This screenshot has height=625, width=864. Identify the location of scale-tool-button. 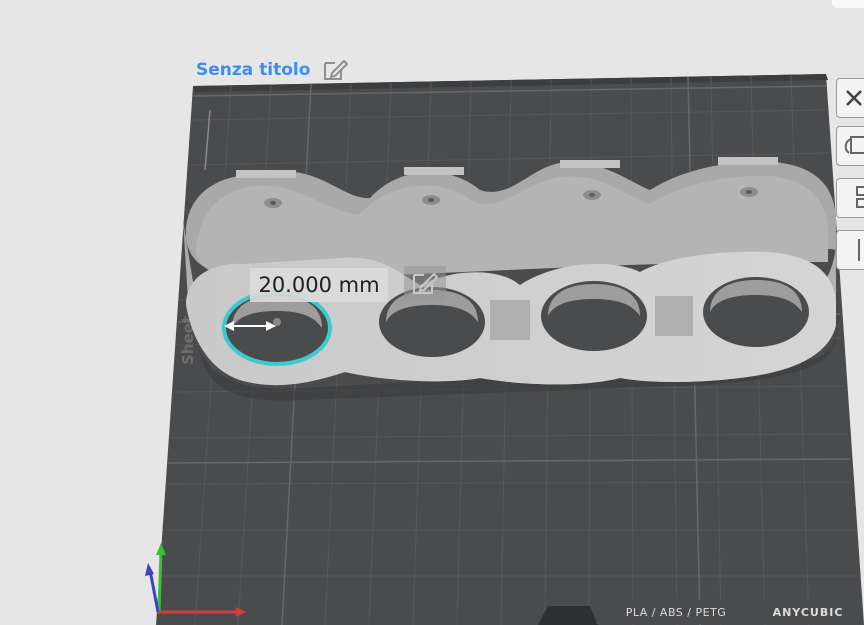
(850, 198).